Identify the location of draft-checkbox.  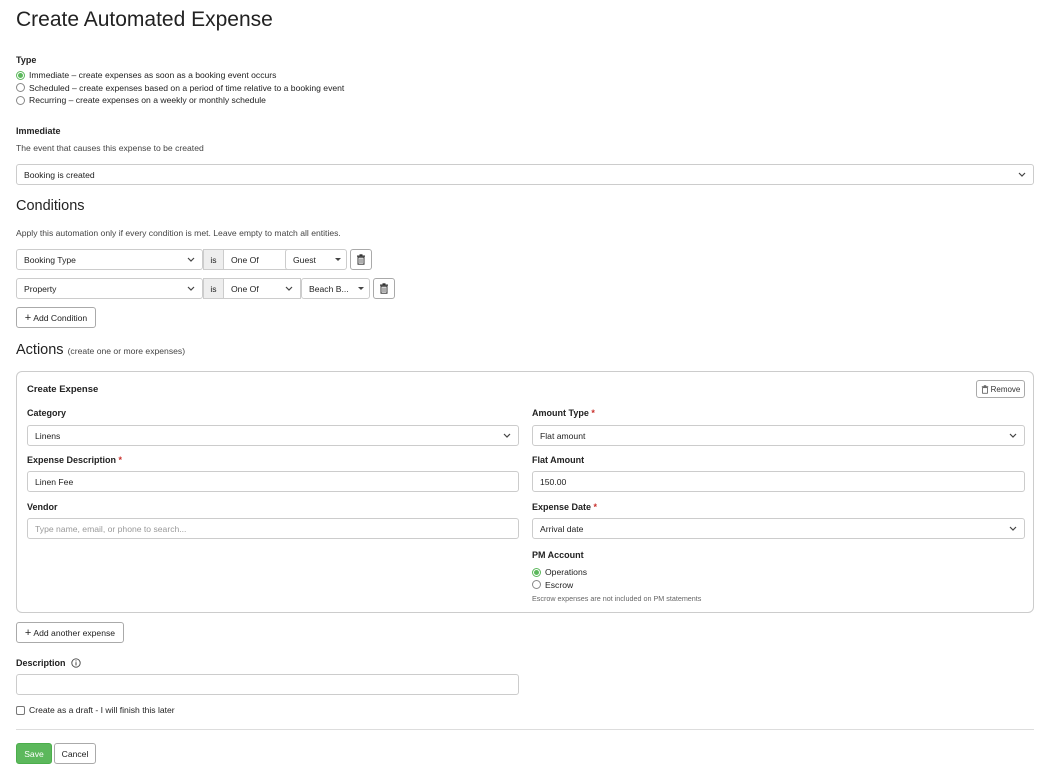
(20, 710).